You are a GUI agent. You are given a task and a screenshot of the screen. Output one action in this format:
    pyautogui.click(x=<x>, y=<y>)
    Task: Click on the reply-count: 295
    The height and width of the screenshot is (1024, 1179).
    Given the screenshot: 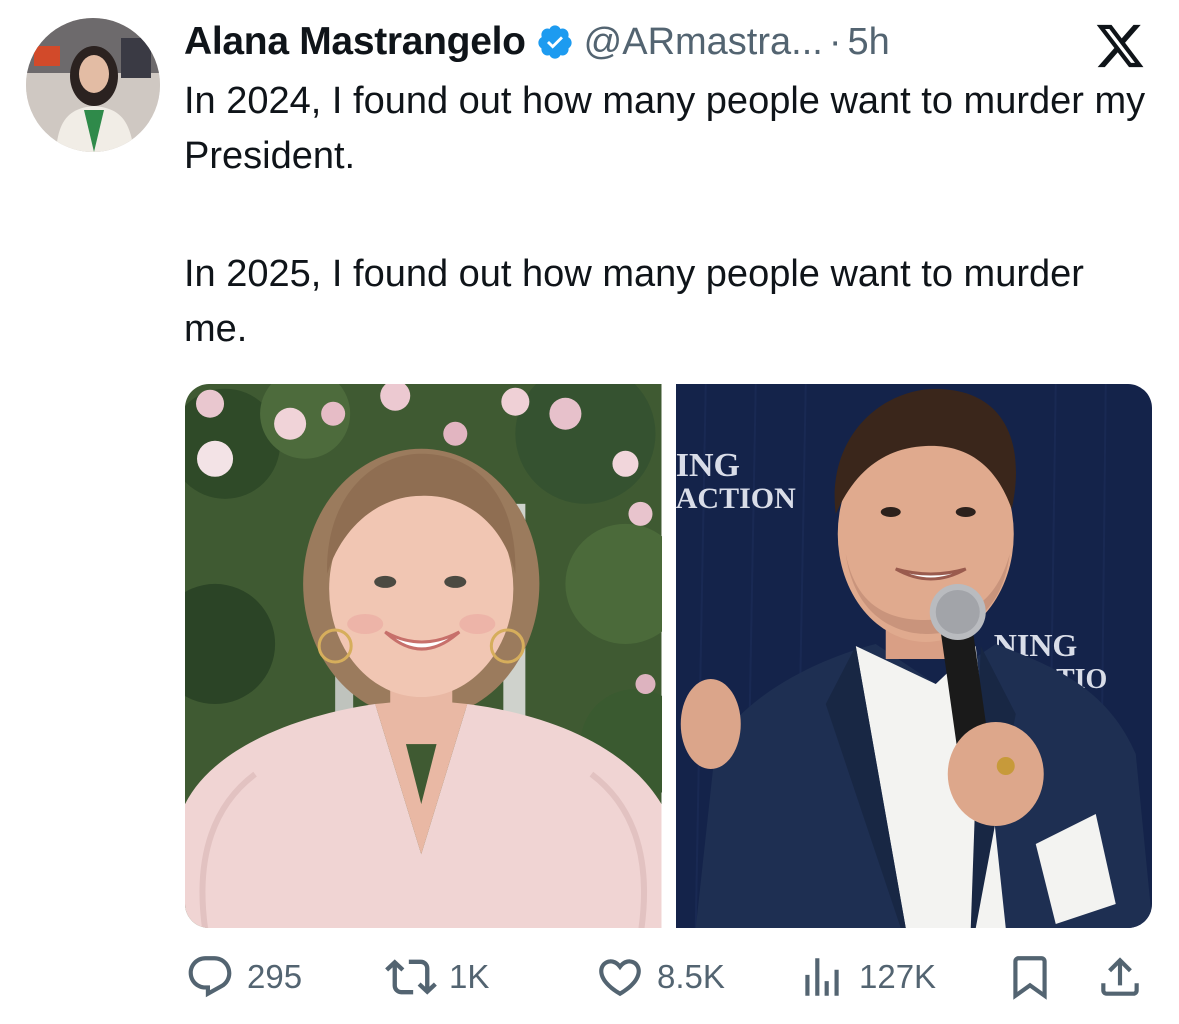 What is the action you would take?
    pyautogui.click(x=275, y=976)
    